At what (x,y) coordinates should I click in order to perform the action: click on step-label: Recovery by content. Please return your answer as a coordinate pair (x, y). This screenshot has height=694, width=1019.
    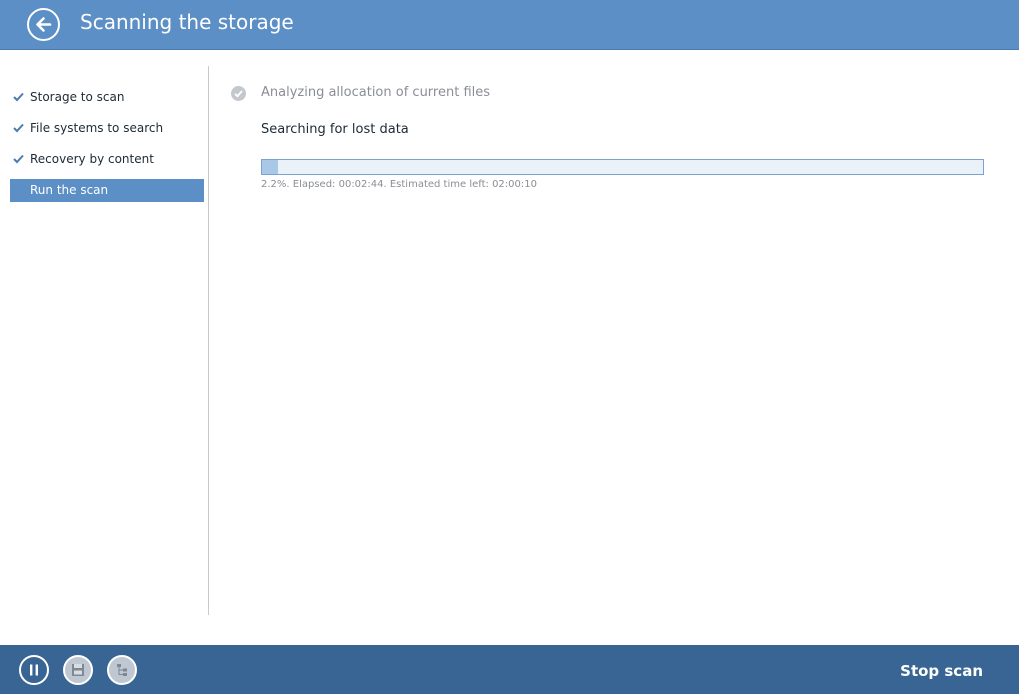
    Looking at the image, I should click on (92, 159).